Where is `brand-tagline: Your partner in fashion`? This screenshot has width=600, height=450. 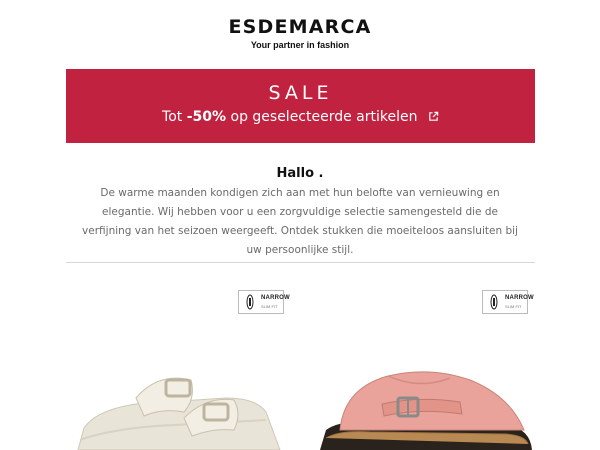
brand-tagline: Your partner in fashion is located at coordinates (300, 45).